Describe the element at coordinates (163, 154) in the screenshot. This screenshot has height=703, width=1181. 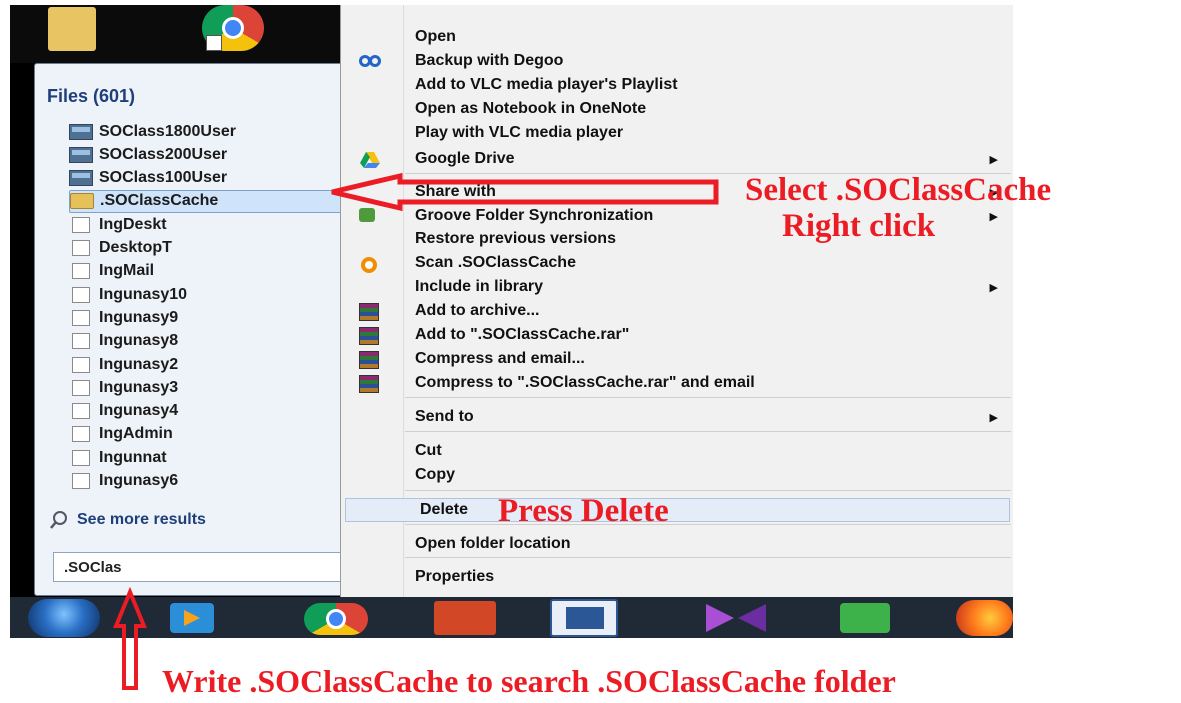
I see `file-result-label: SOClass200User` at that location.